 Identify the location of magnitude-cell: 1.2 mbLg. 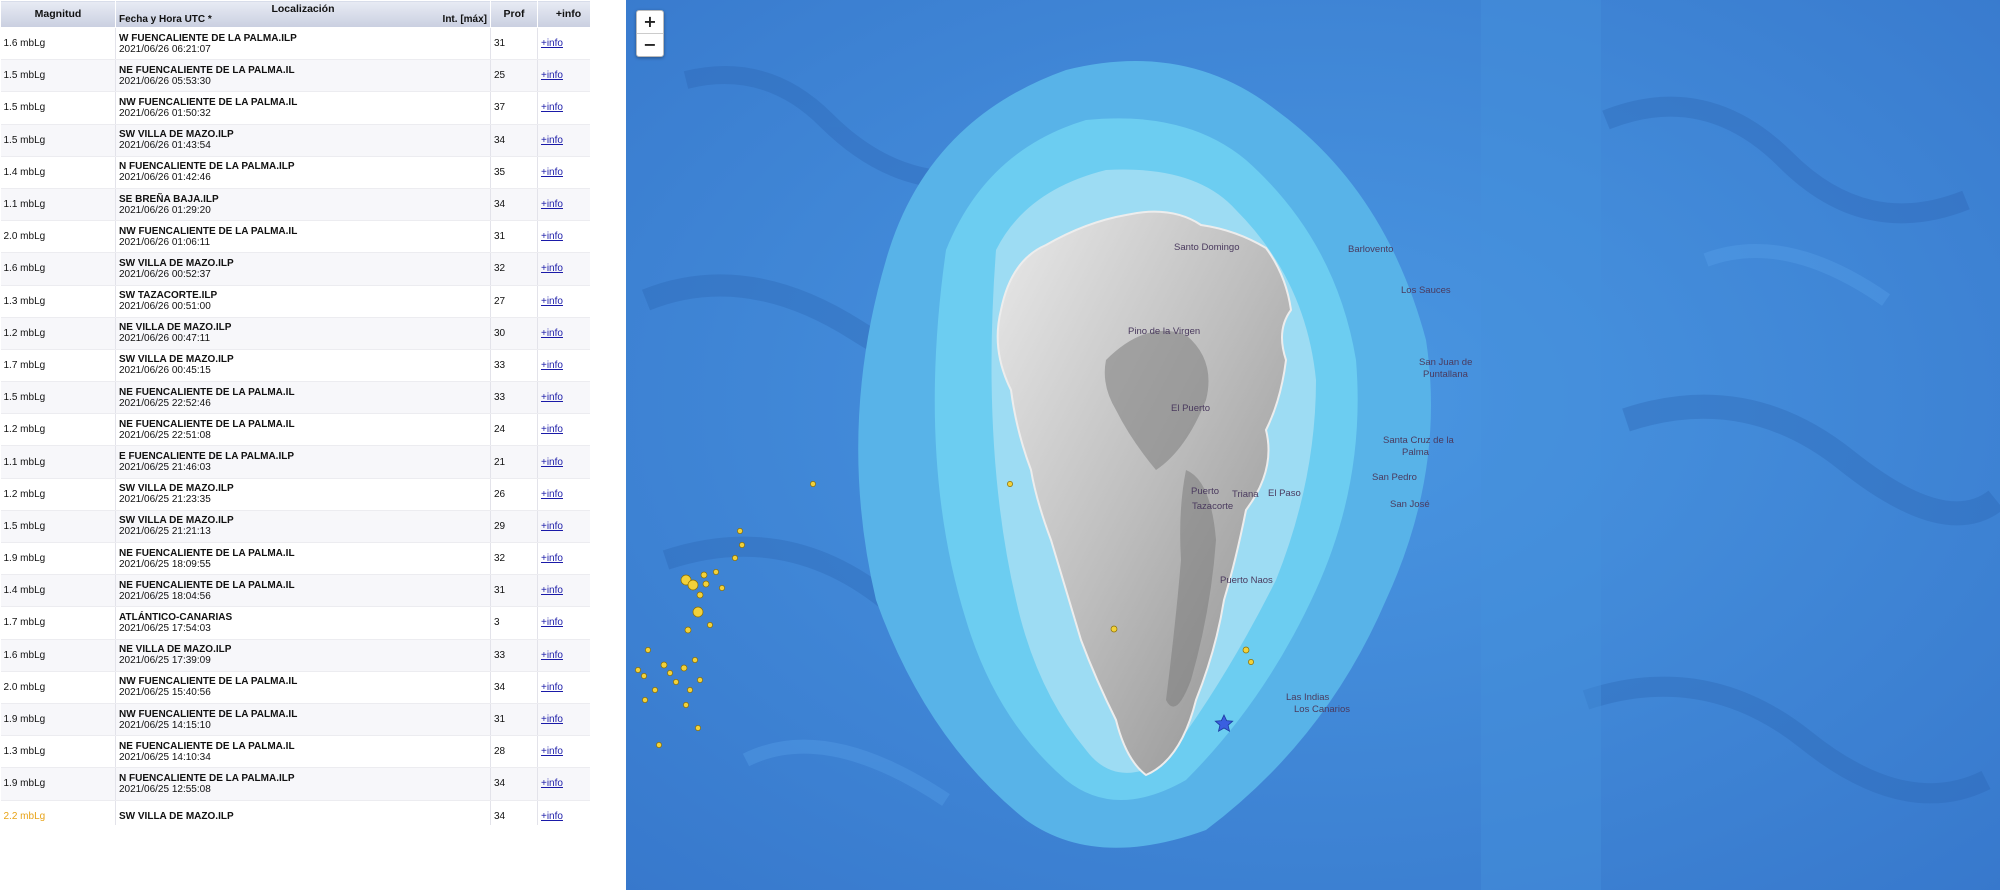
(58, 333).